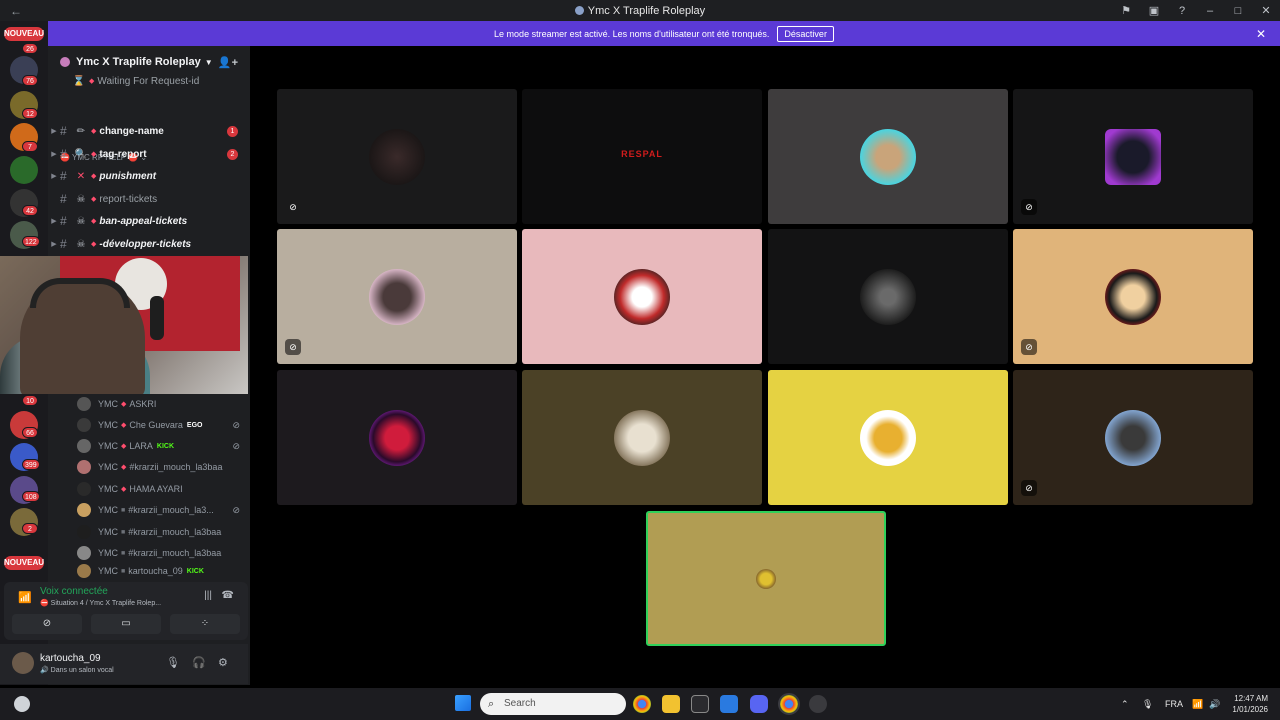 The width and height of the screenshot is (1280, 720). What do you see at coordinates (1238, 11) in the screenshot?
I see `maximize-button: □` at bounding box center [1238, 11].